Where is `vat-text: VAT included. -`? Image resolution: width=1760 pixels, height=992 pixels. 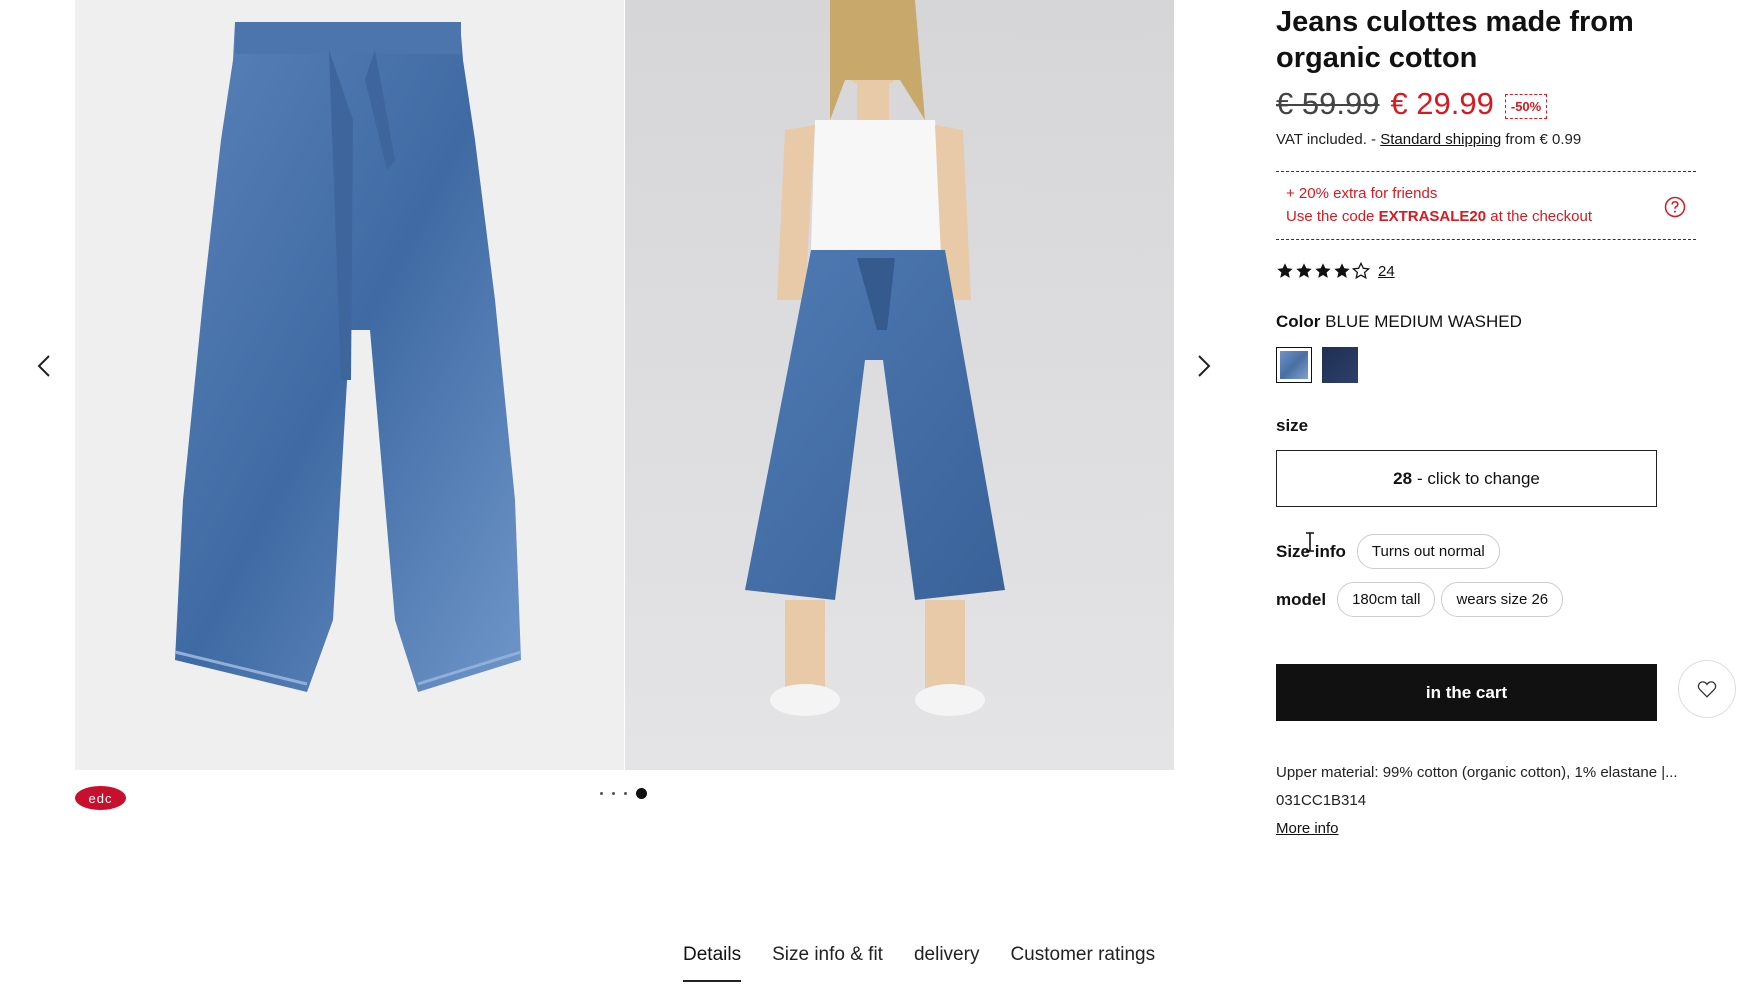
vat-text: VAT included. - is located at coordinates (1326, 139).